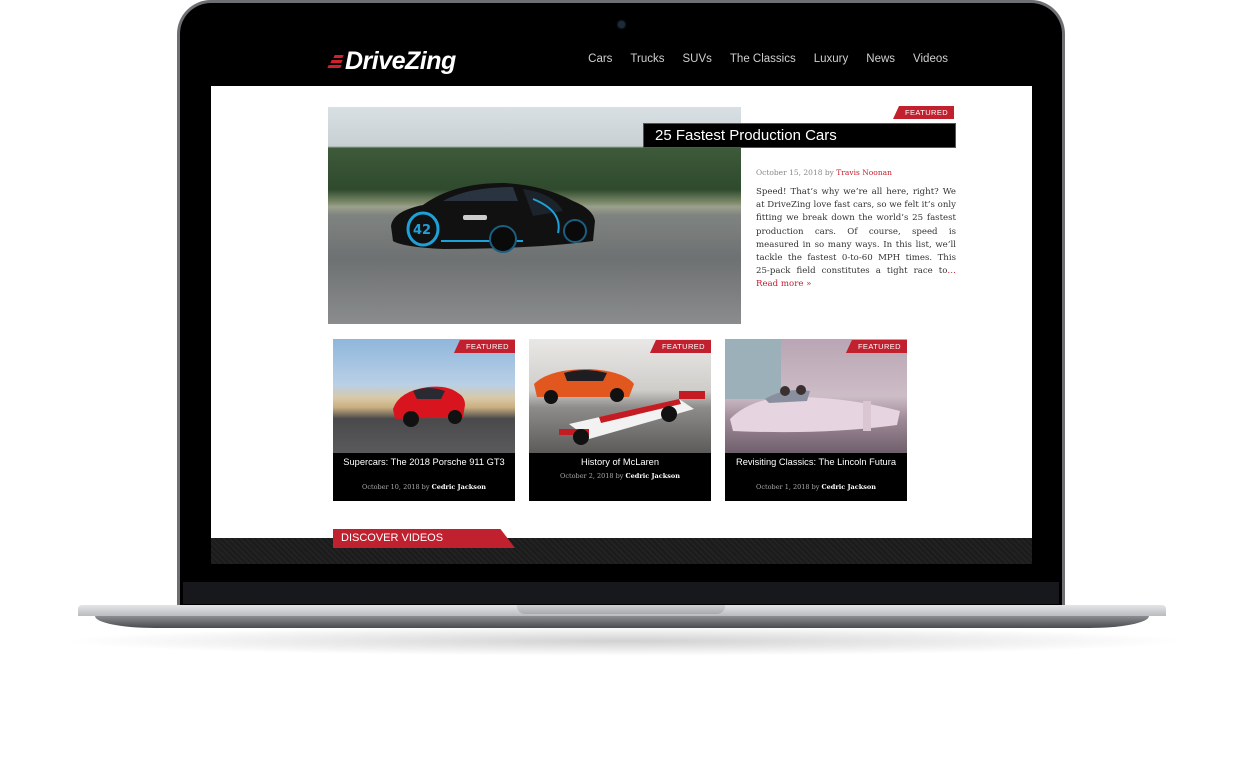 This screenshot has height=758, width=1253. Describe the element at coordinates (619, 407) in the screenshot. I see `mclaren-illustration` at that location.